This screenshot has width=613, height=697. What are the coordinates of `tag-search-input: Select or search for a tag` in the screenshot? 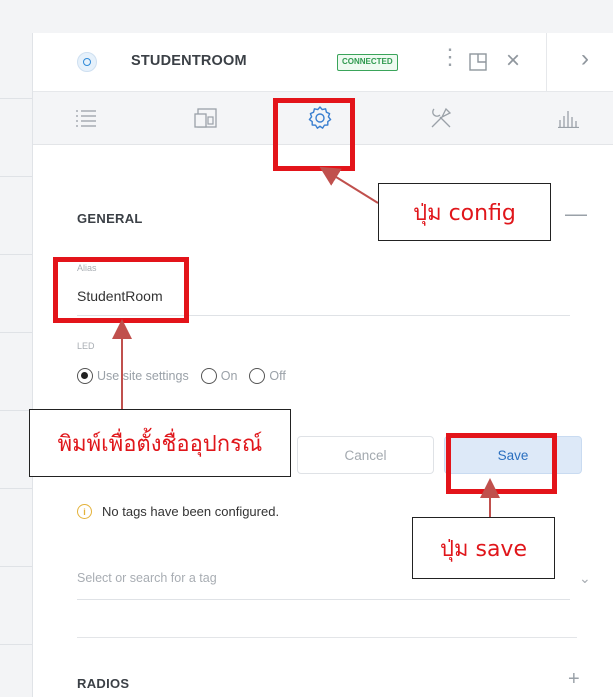 It's located at (147, 578).